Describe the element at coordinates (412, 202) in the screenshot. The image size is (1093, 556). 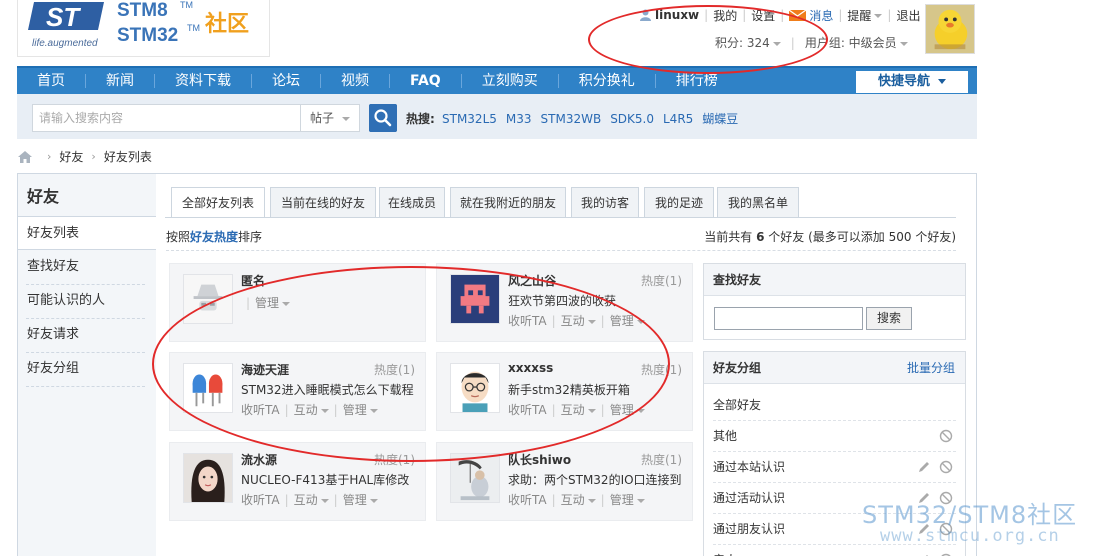
I see `tab-online-members: 在线成员` at that location.